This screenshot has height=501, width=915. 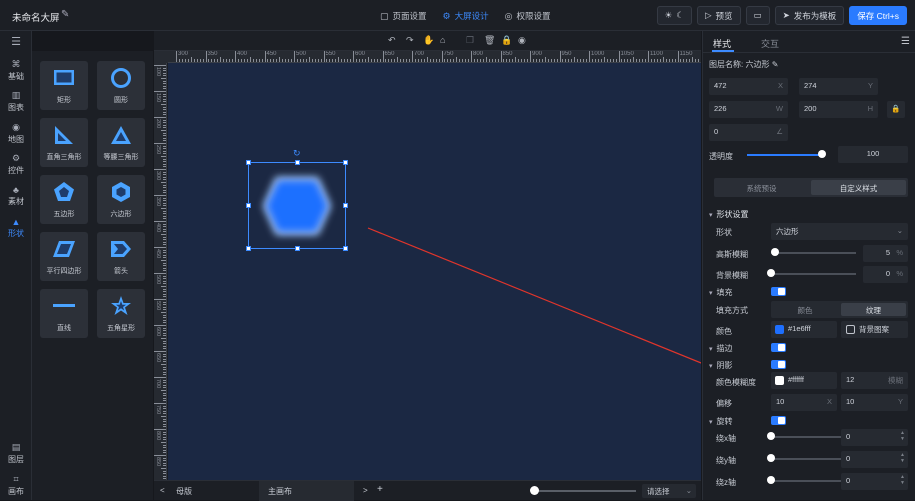 What do you see at coordinates (248, 248) in the screenshot?
I see `resize-handle-sw` at bounding box center [248, 248].